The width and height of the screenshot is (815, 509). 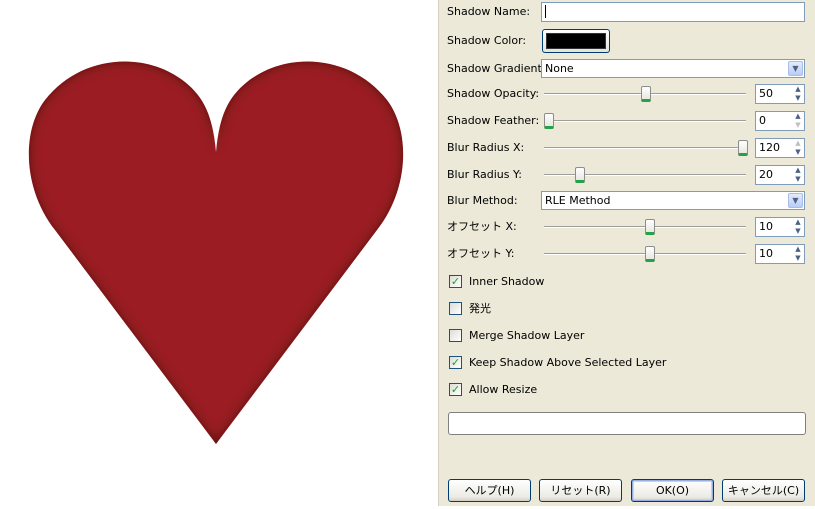 I want to click on shadow-gradient-row: Shadow Gradient: None ▼, so click(x=627, y=69).